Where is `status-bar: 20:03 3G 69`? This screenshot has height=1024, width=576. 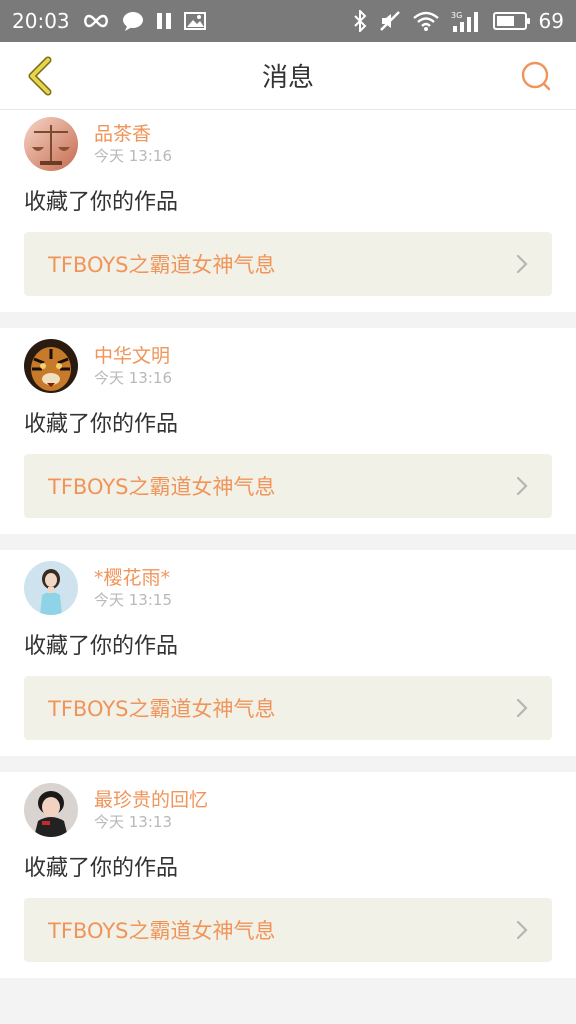 status-bar: 20:03 3G 69 is located at coordinates (288, 21).